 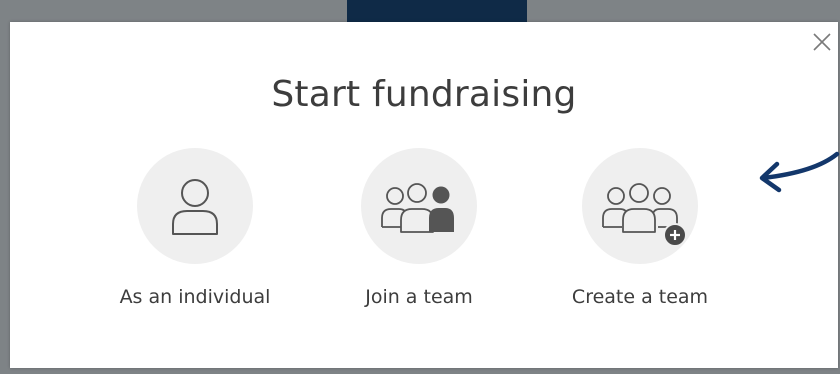 I want to click on close-button, so click(x=822, y=42).